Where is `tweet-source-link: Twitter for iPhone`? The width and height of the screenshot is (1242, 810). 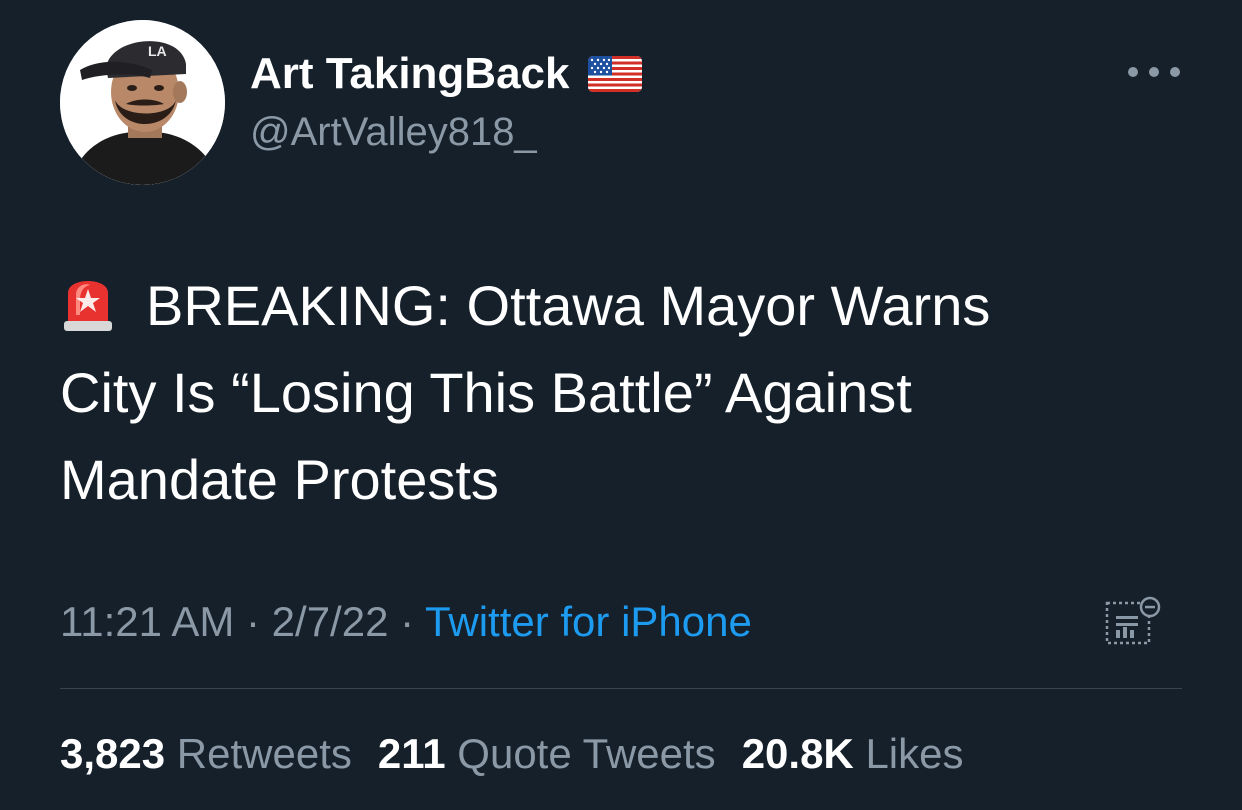
tweet-source-link: Twitter for iPhone is located at coordinates (588, 621).